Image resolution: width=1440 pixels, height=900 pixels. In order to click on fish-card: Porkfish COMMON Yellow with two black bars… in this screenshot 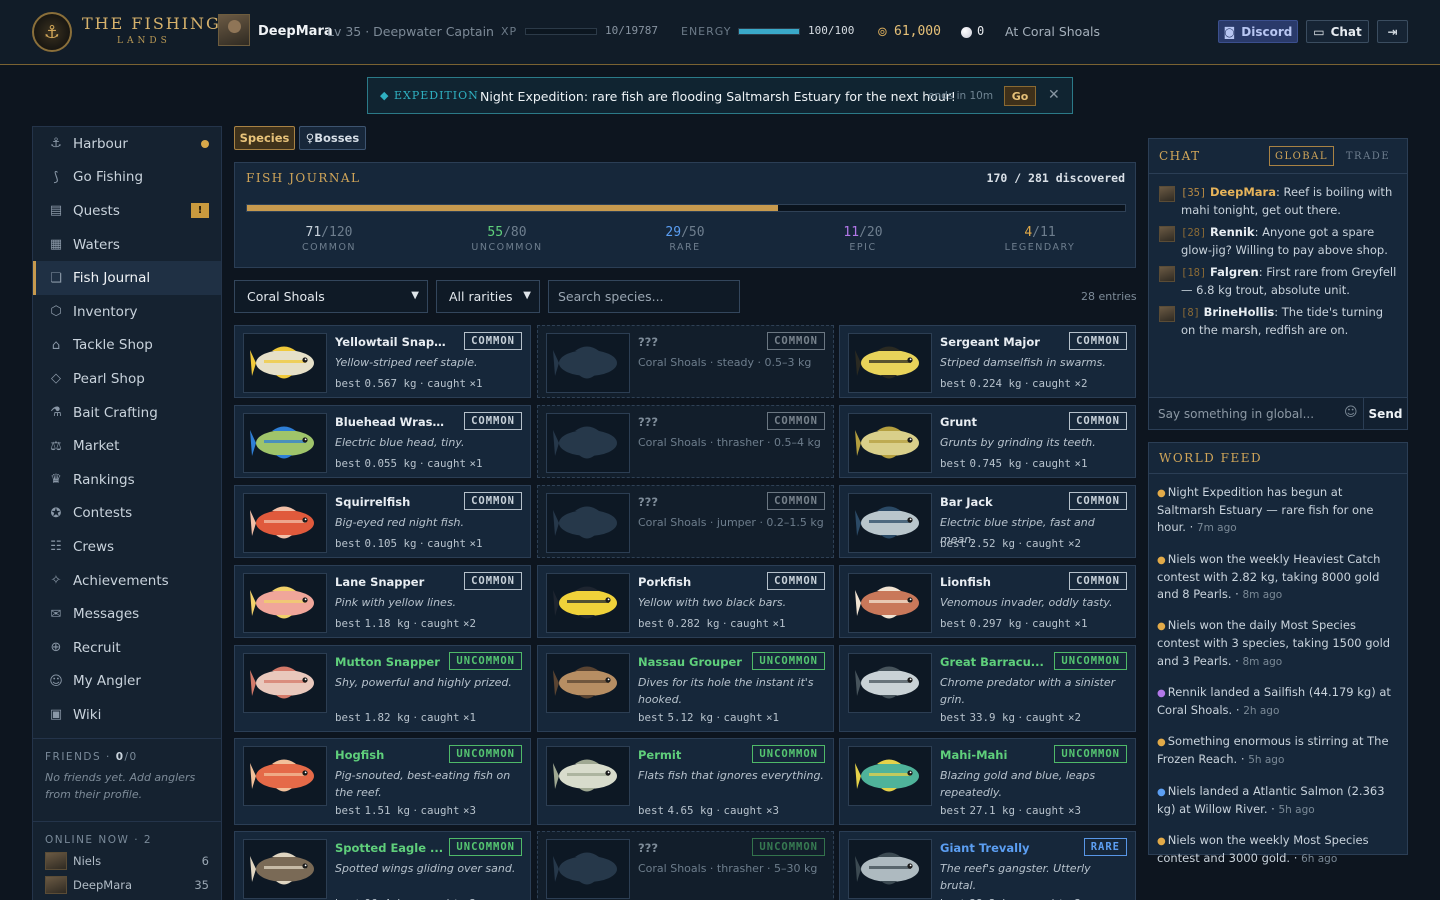, I will do `click(685, 601)`.